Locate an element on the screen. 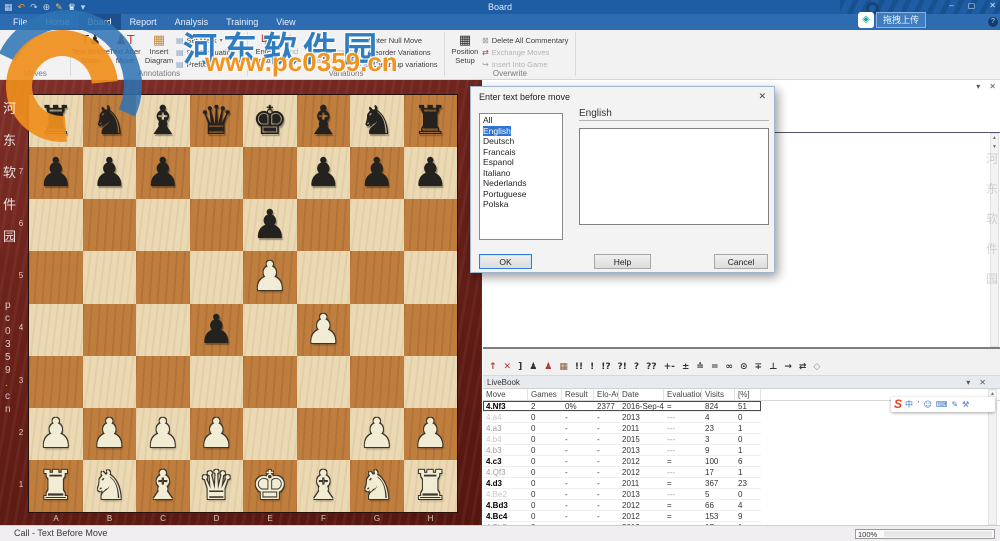 This screenshot has height=541, width=1000. livebook-row-4Nf3: 4.Nf3 2 0% 2377 2016-Sep-4 = 824 51 is located at coordinates (622, 406).